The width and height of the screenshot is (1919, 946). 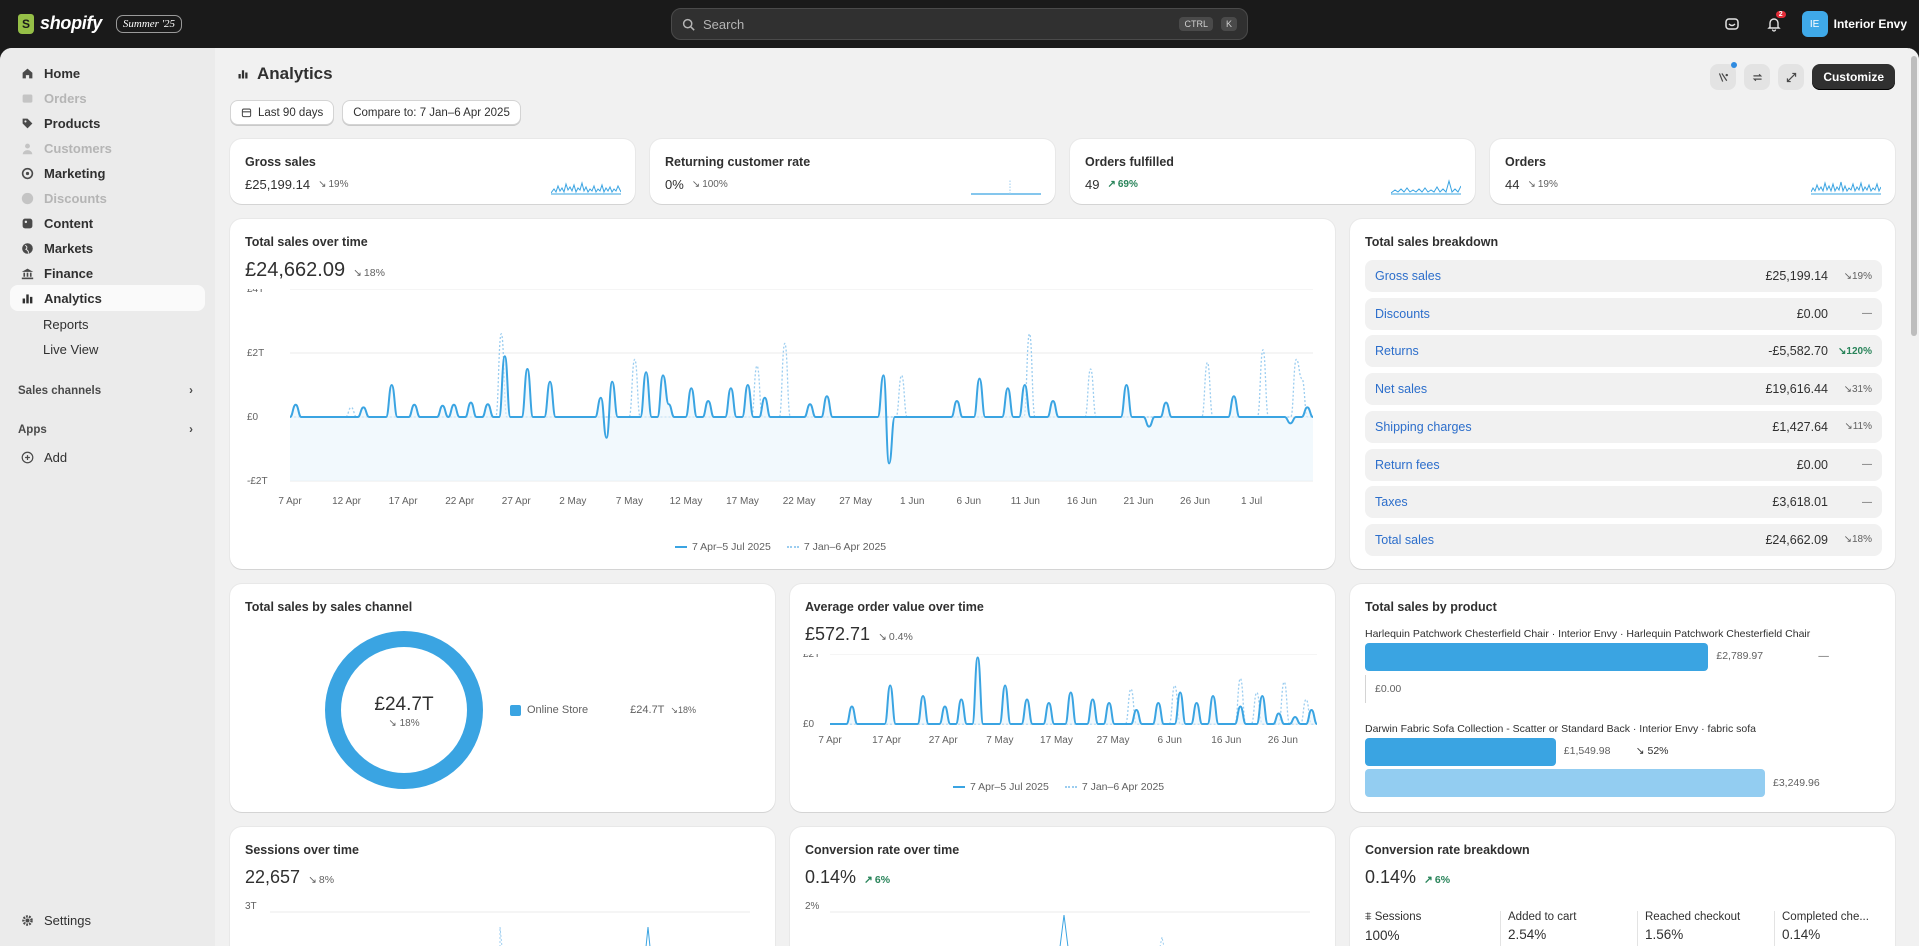 What do you see at coordinates (27, 223) in the screenshot?
I see `content-icon` at bounding box center [27, 223].